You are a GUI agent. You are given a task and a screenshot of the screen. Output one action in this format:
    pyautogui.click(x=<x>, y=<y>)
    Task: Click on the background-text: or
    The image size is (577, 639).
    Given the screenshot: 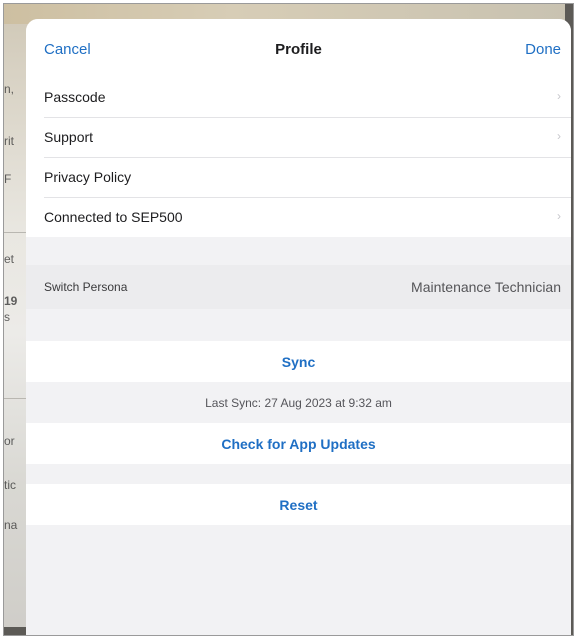 What is the action you would take?
    pyautogui.click(x=9, y=441)
    